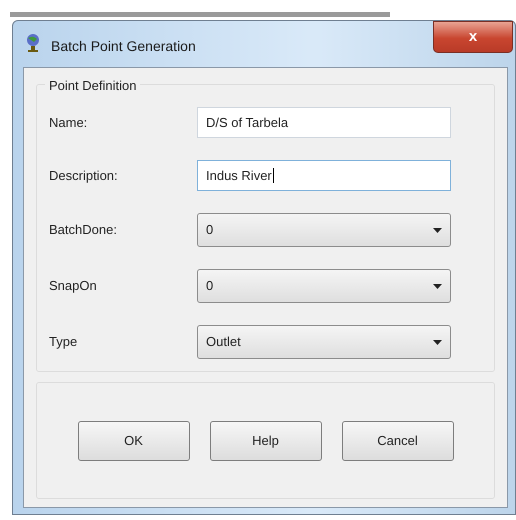  I want to click on field-label: SnapOn, so click(73, 286).